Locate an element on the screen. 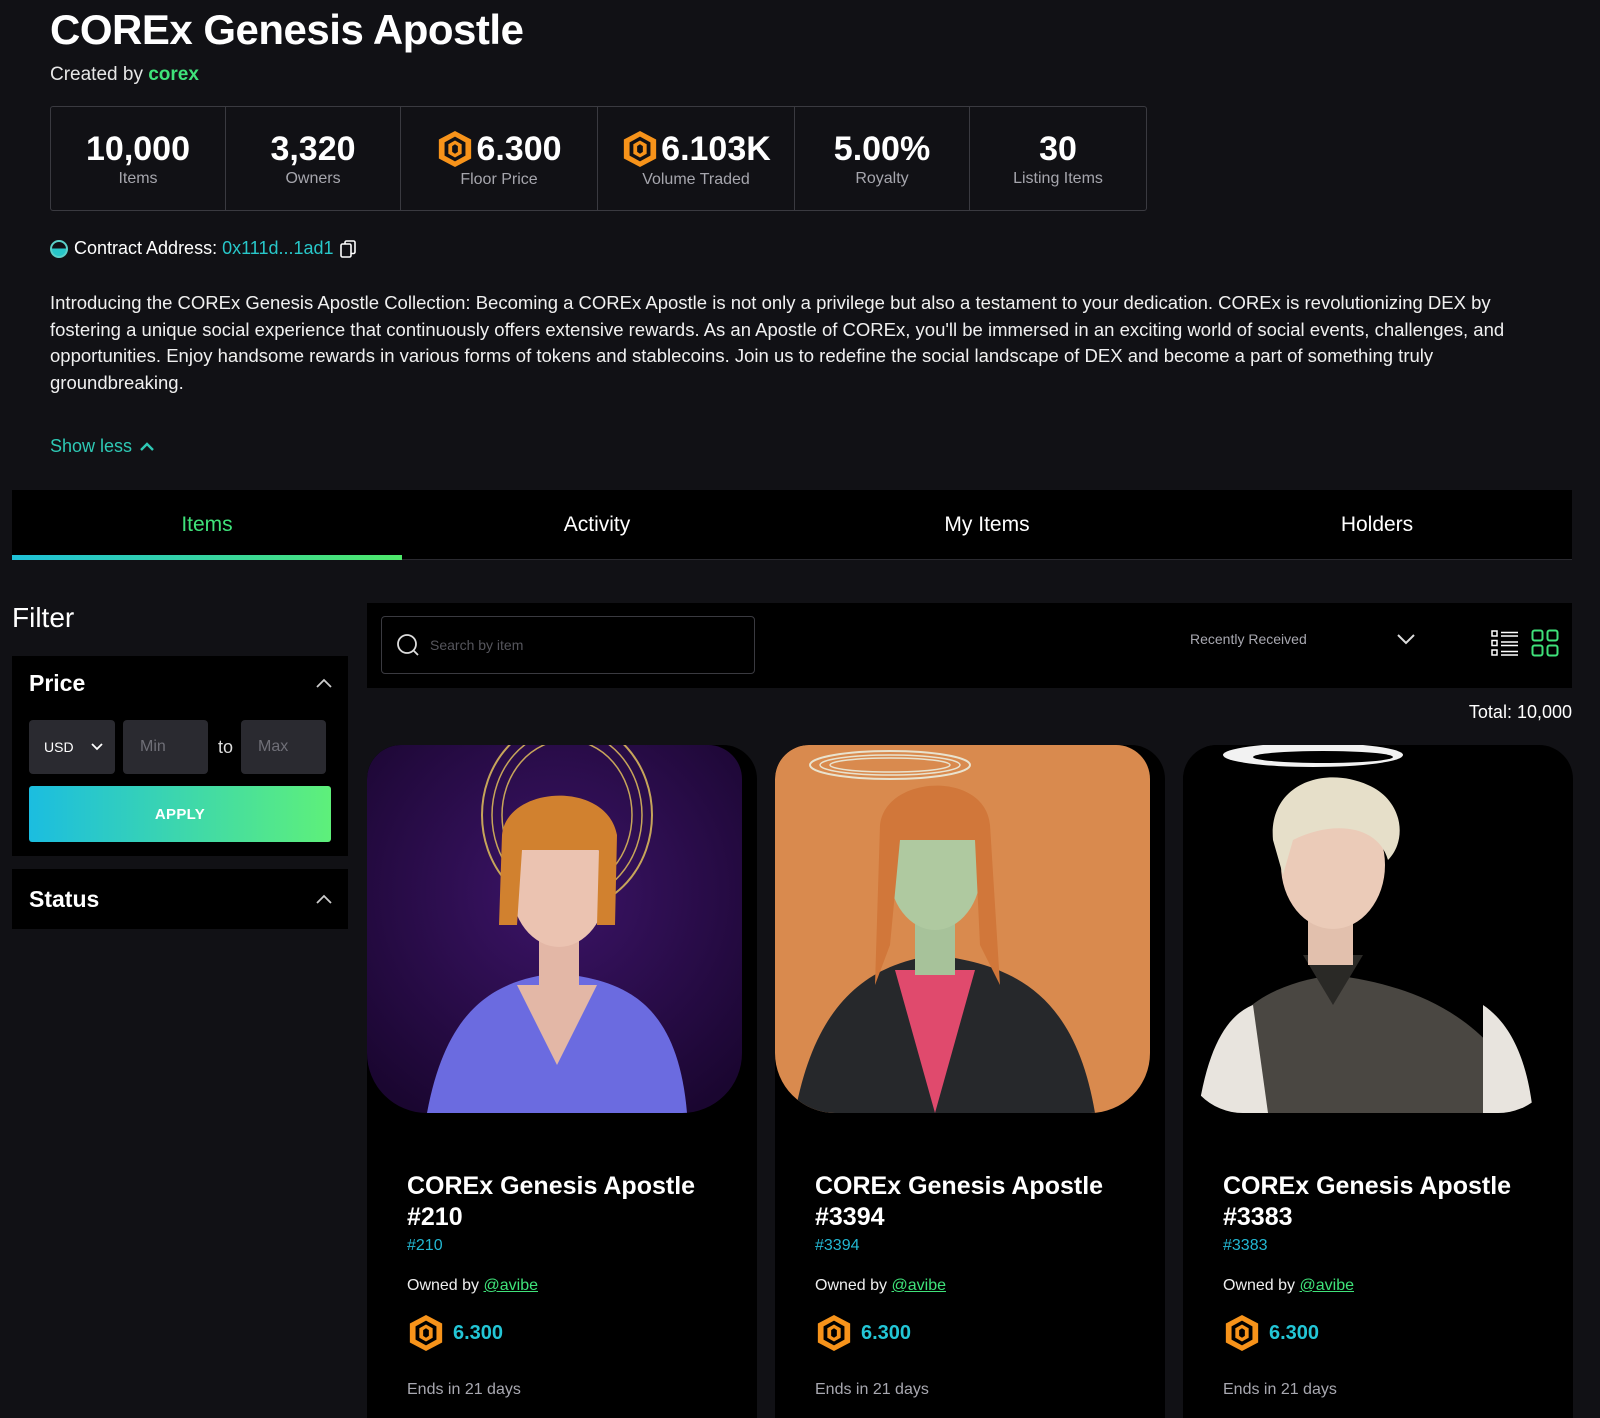 Image resolution: width=1600 pixels, height=1418 pixels. stat-value: 5.00% is located at coordinates (882, 148).